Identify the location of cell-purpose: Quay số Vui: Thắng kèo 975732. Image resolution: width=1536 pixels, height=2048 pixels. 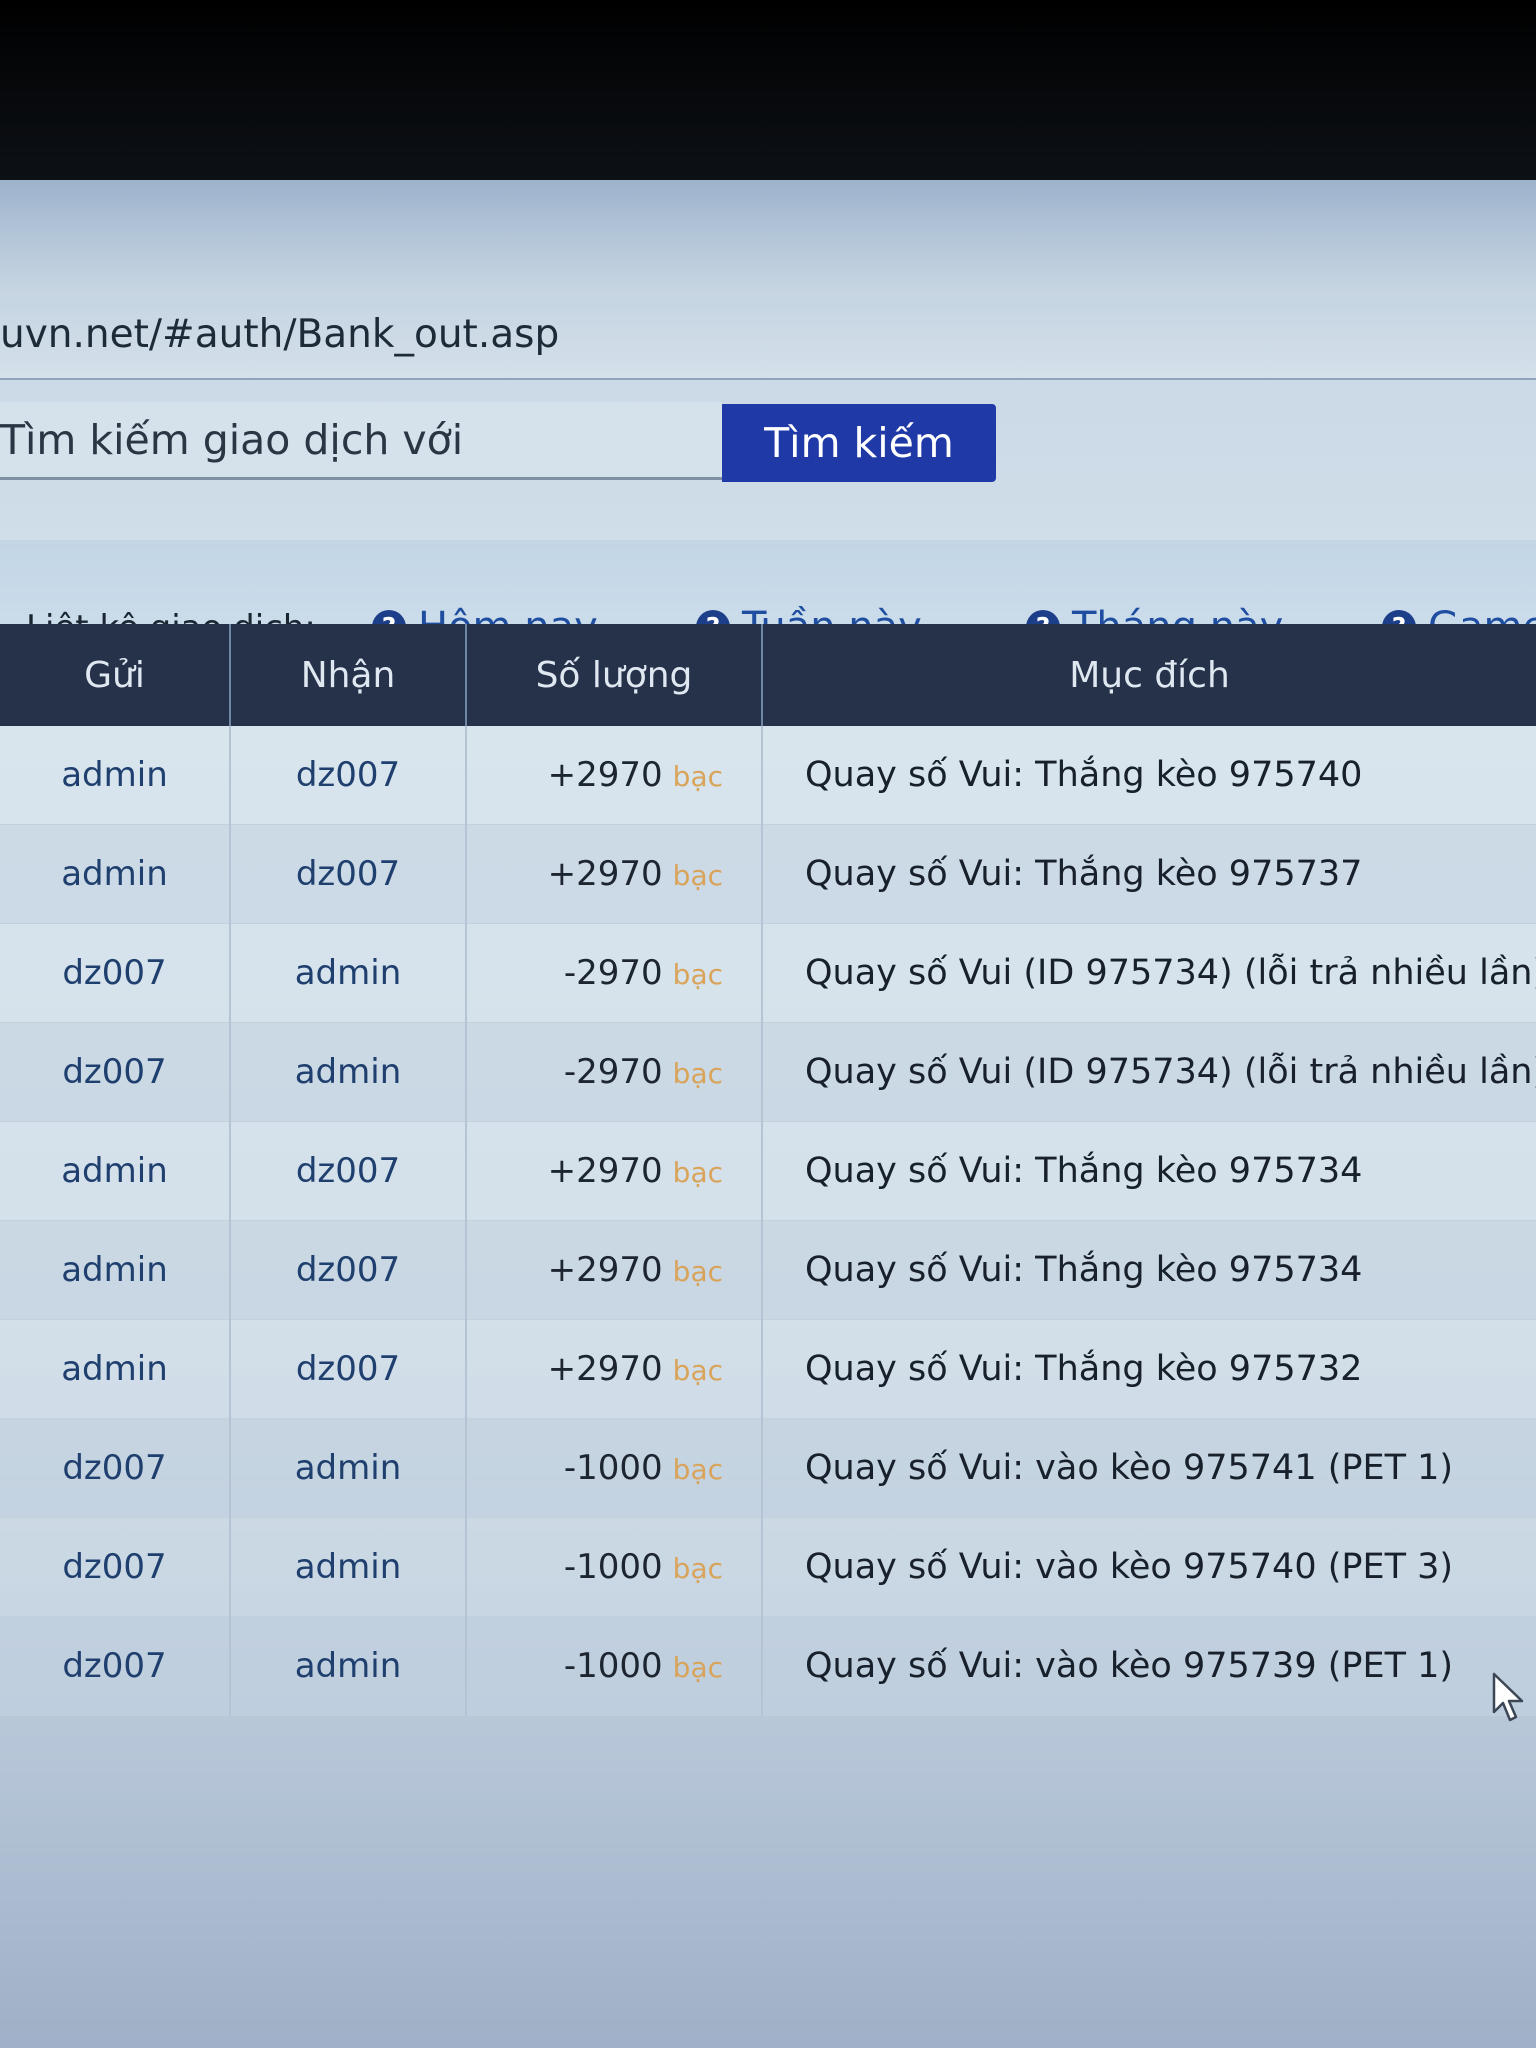
(1149, 1369).